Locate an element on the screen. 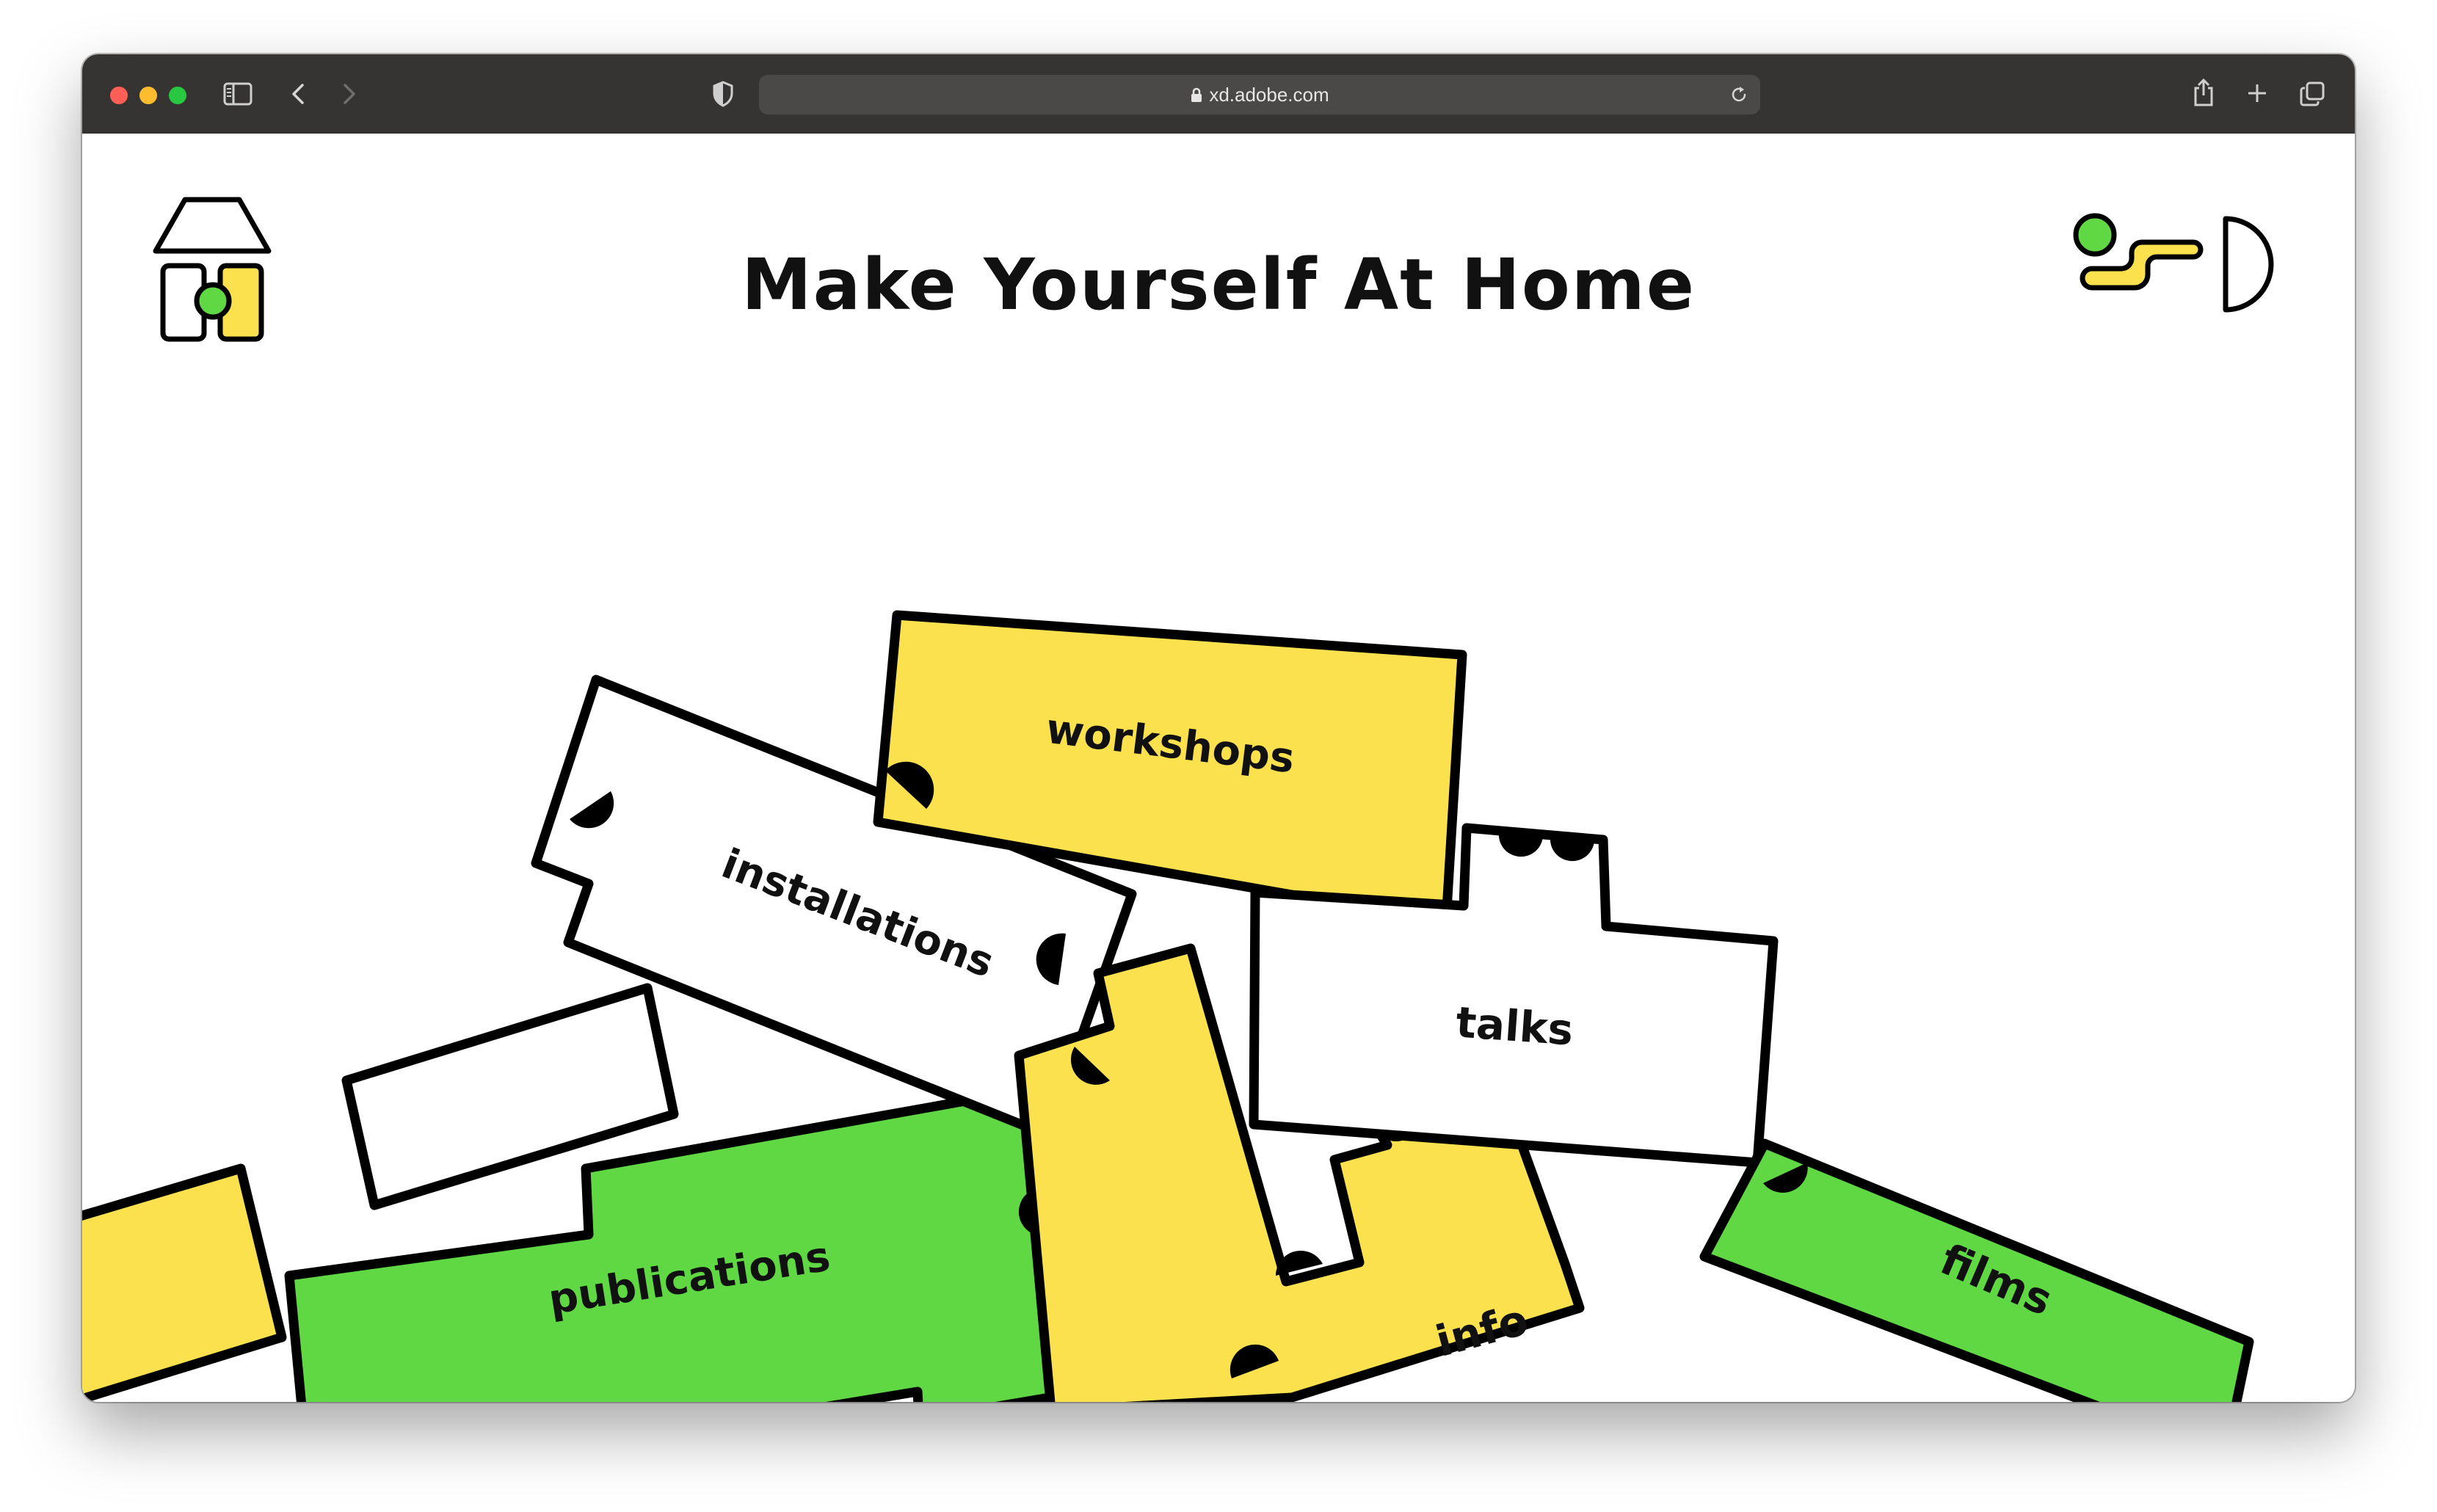 This screenshot has width=2437, height=1512. reload-icon is located at coordinates (1738, 94).